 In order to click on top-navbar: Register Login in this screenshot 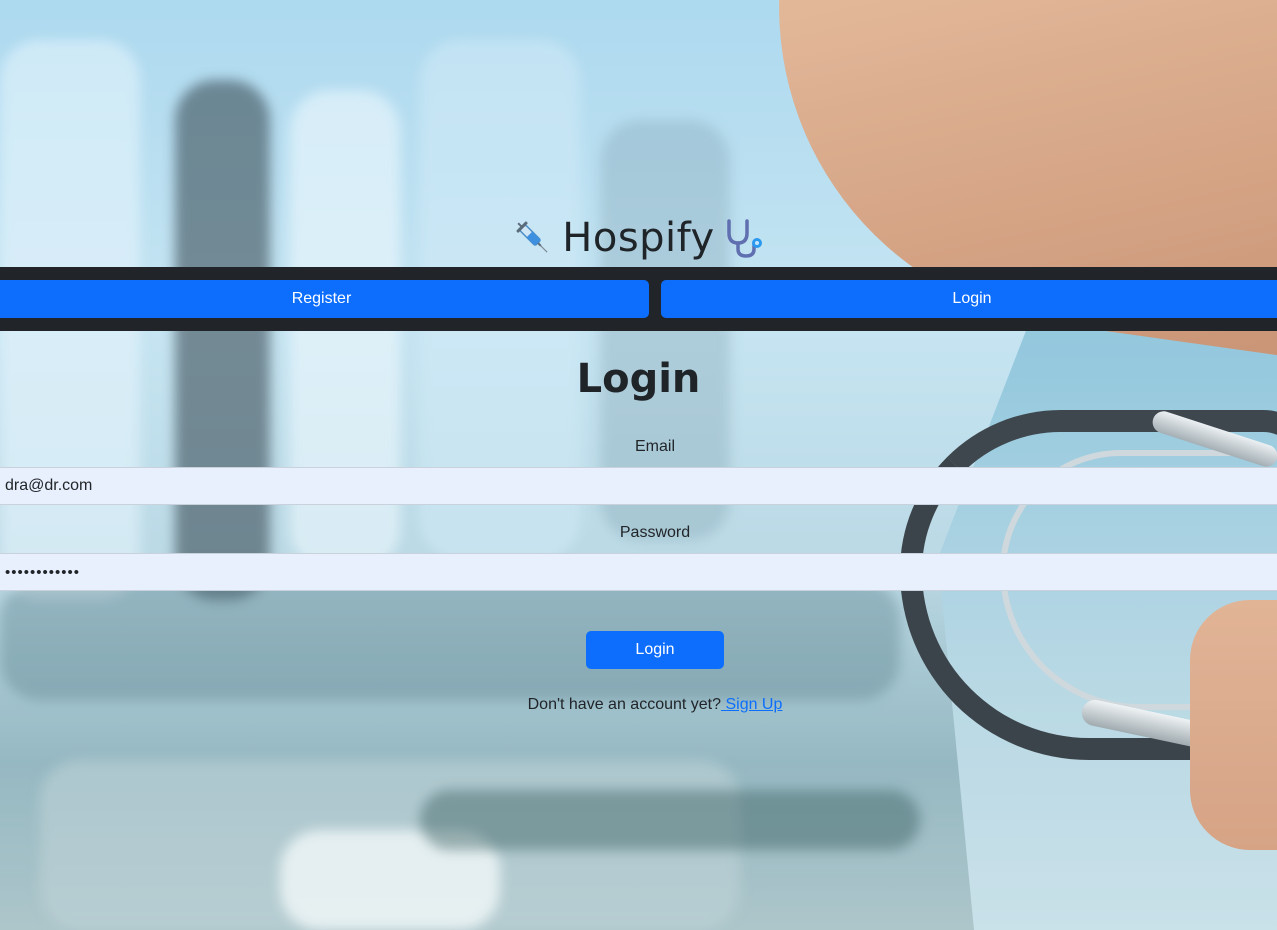, I will do `click(638, 299)`.